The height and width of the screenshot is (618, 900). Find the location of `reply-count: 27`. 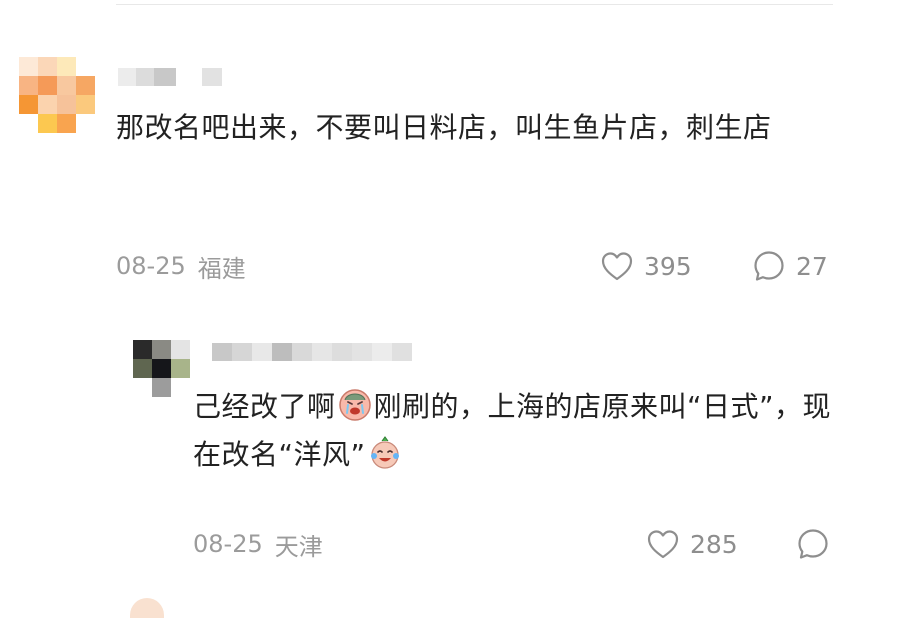

reply-count: 27 is located at coordinates (812, 266).